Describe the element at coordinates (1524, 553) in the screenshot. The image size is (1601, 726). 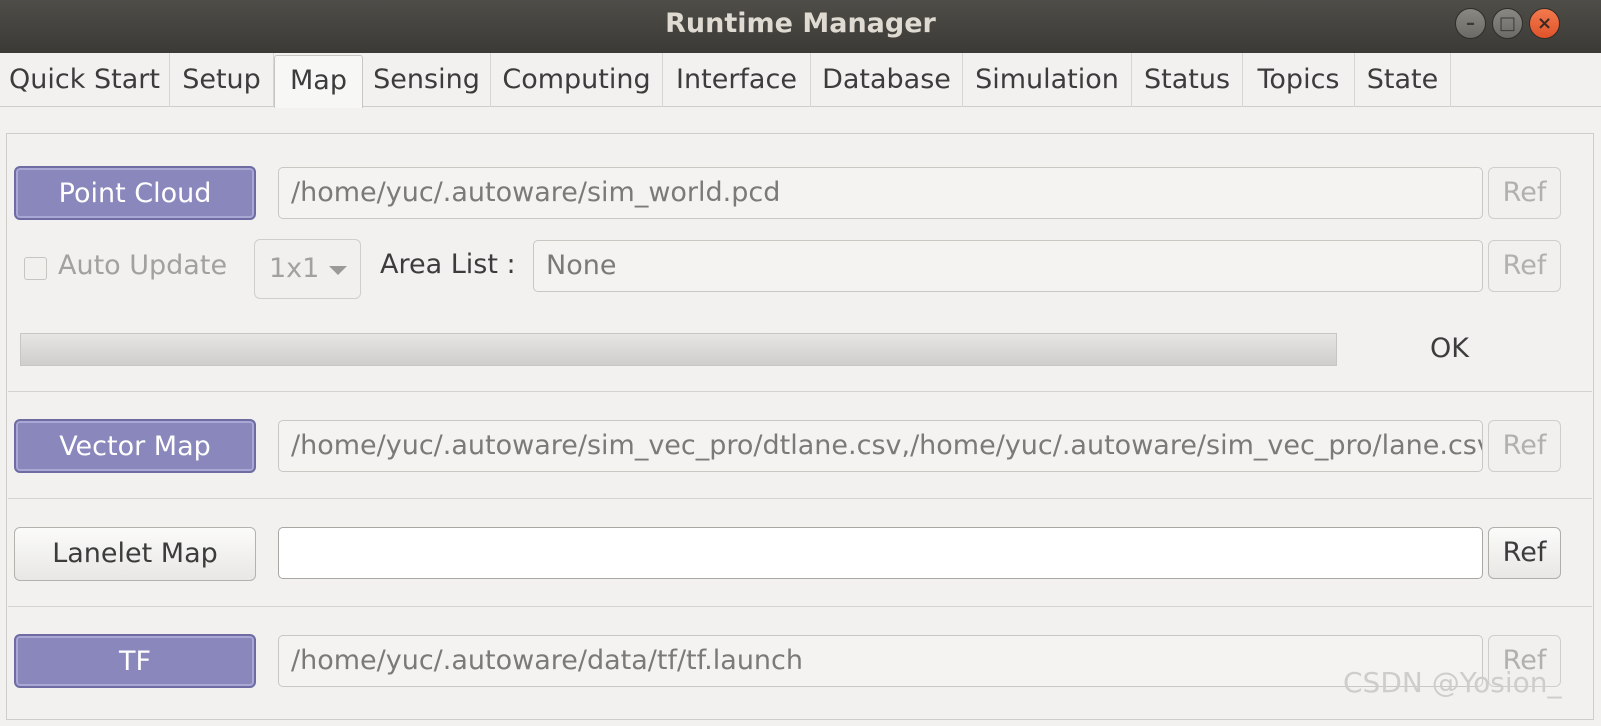
I see `lanelet-map-ref-button: Ref` at that location.